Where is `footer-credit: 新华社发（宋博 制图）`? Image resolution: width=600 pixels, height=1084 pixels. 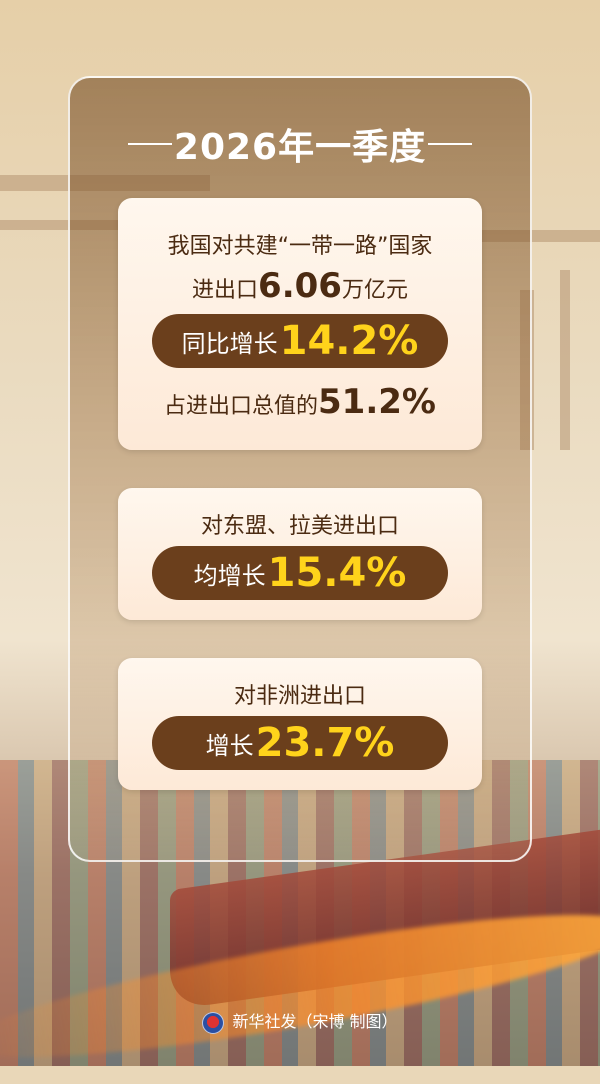 footer-credit: 新华社发（宋博 制图） is located at coordinates (300, 1021).